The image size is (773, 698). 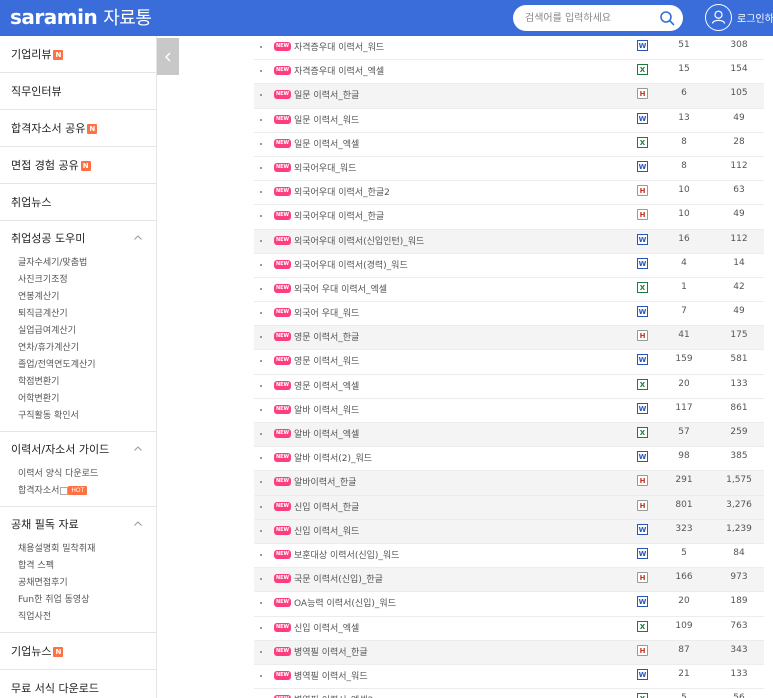 What do you see at coordinates (78, 331) in the screenshot?
I see `sidebar-sub-item: 실업급여계산기` at bounding box center [78, 331].